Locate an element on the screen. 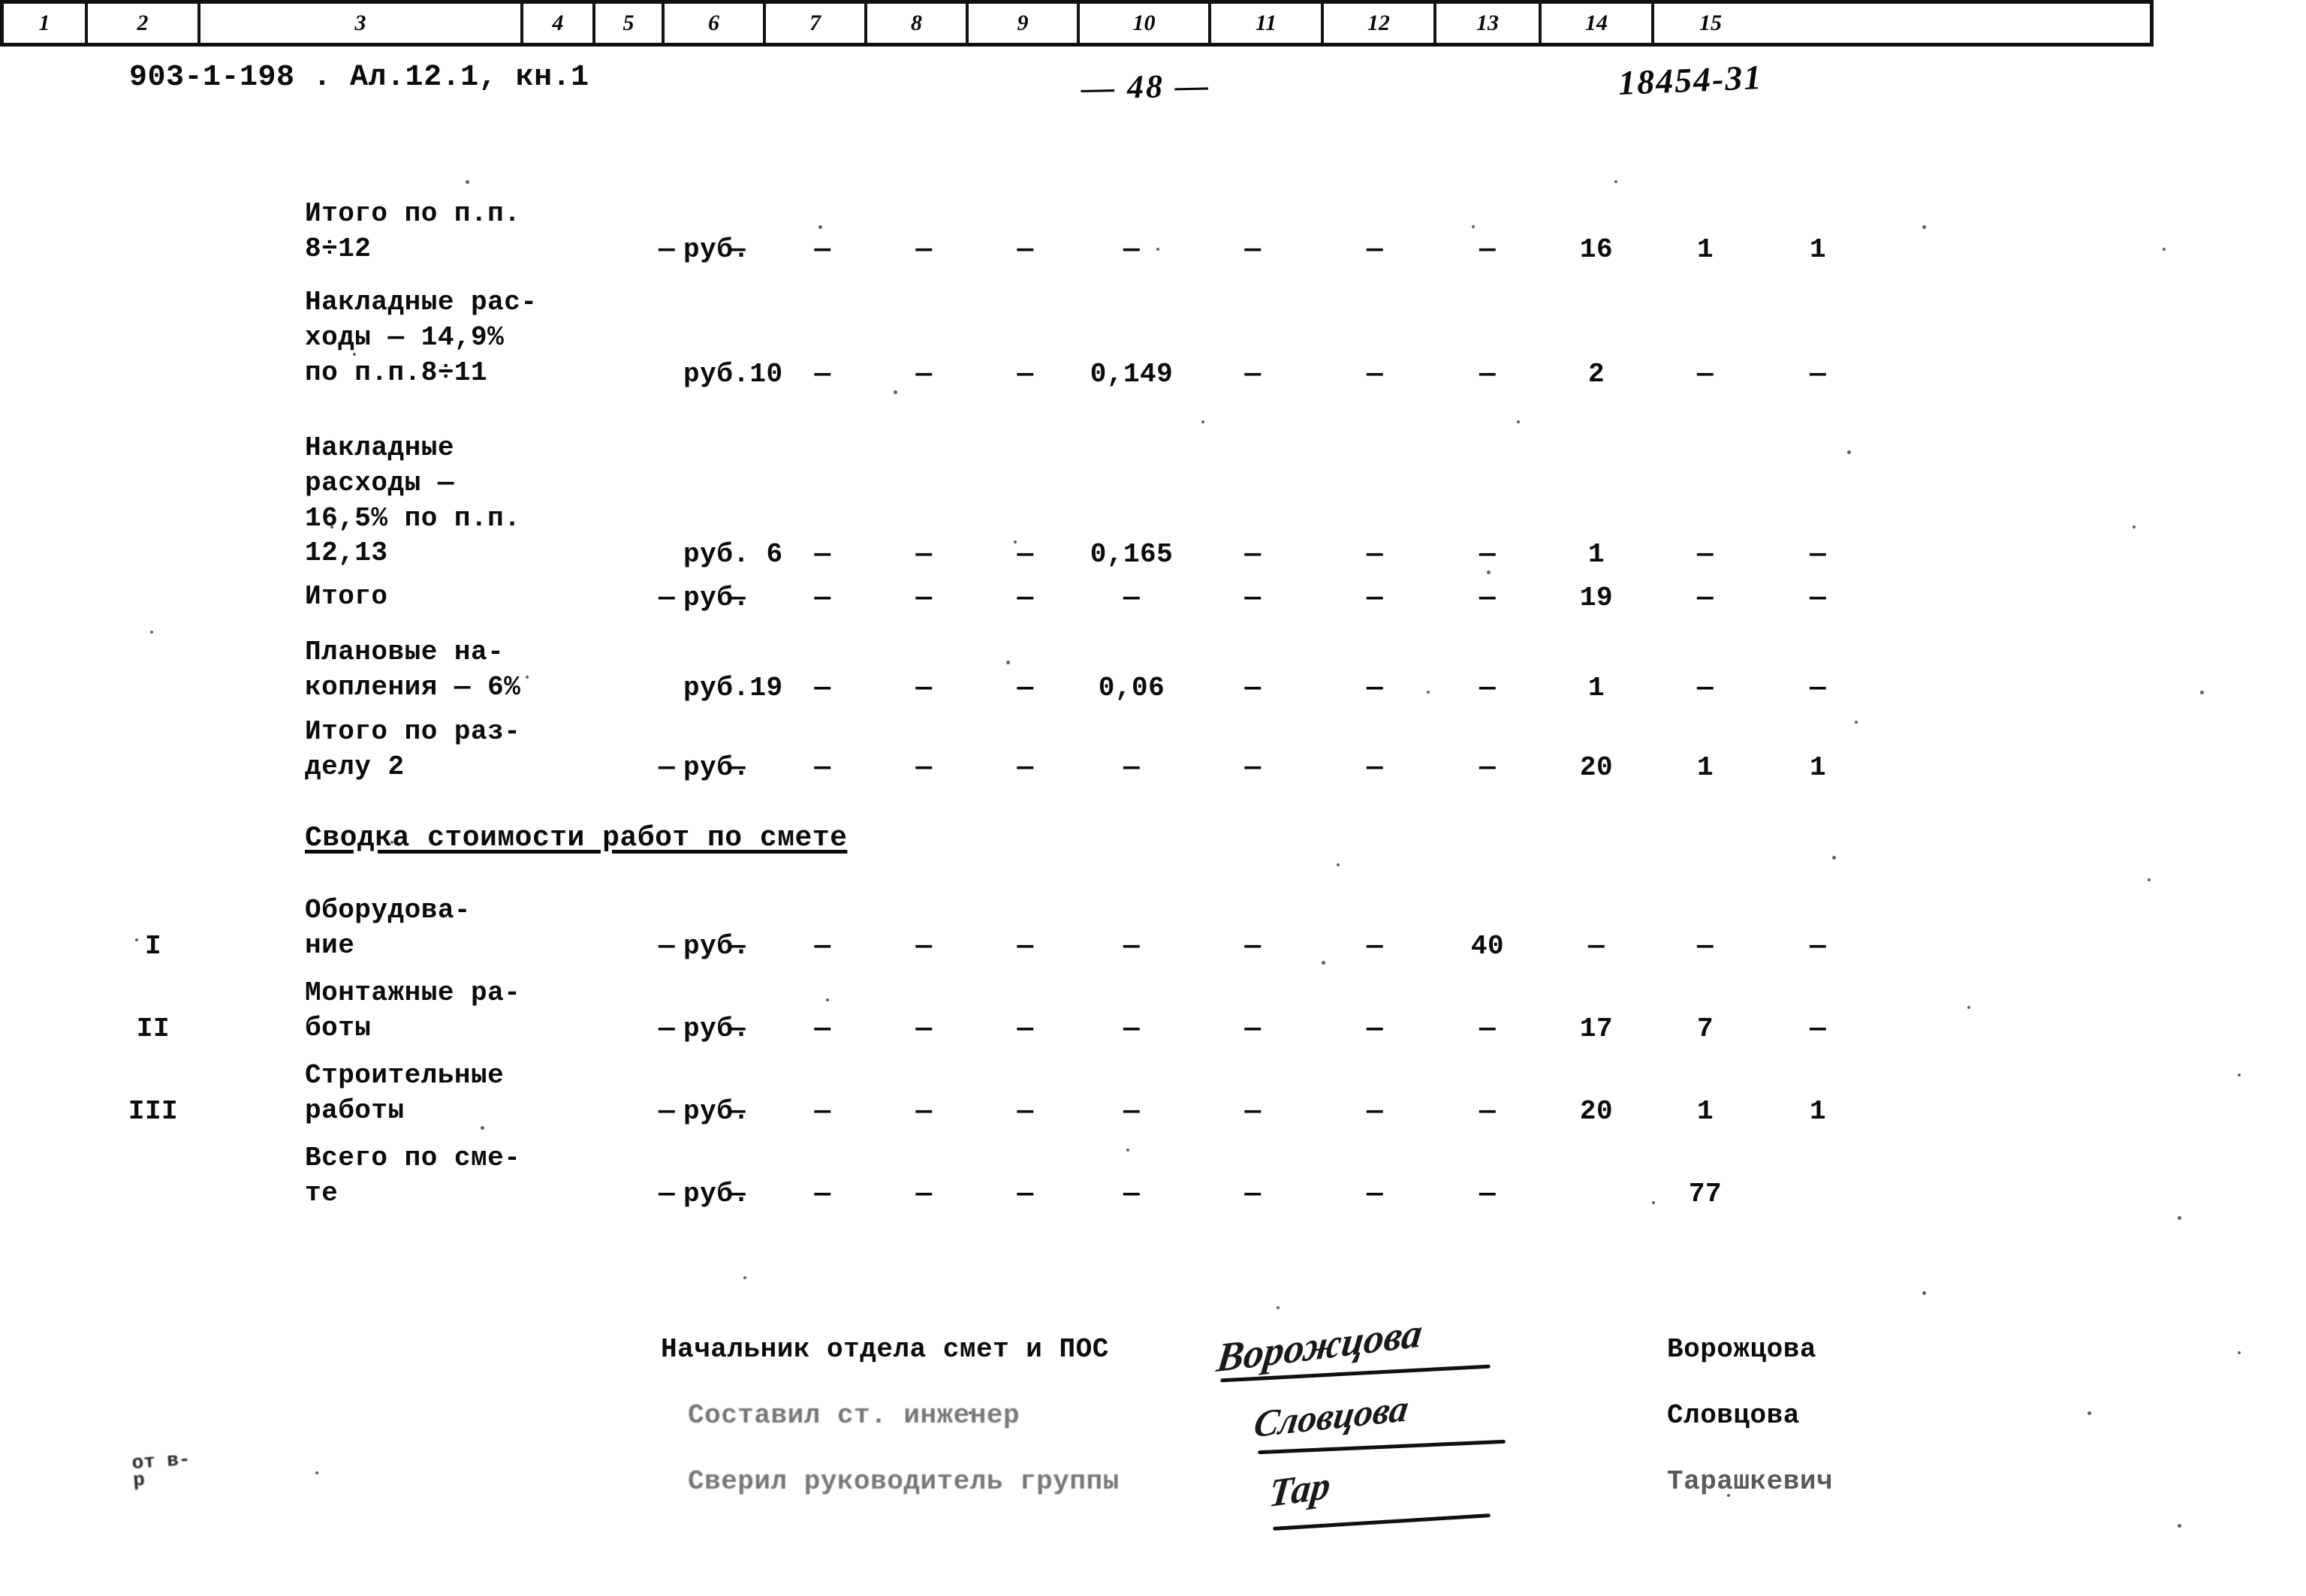 The width and height of the screenshot is (2306, 1596). column-number-1: 1 is located at coordinates (46, 23).